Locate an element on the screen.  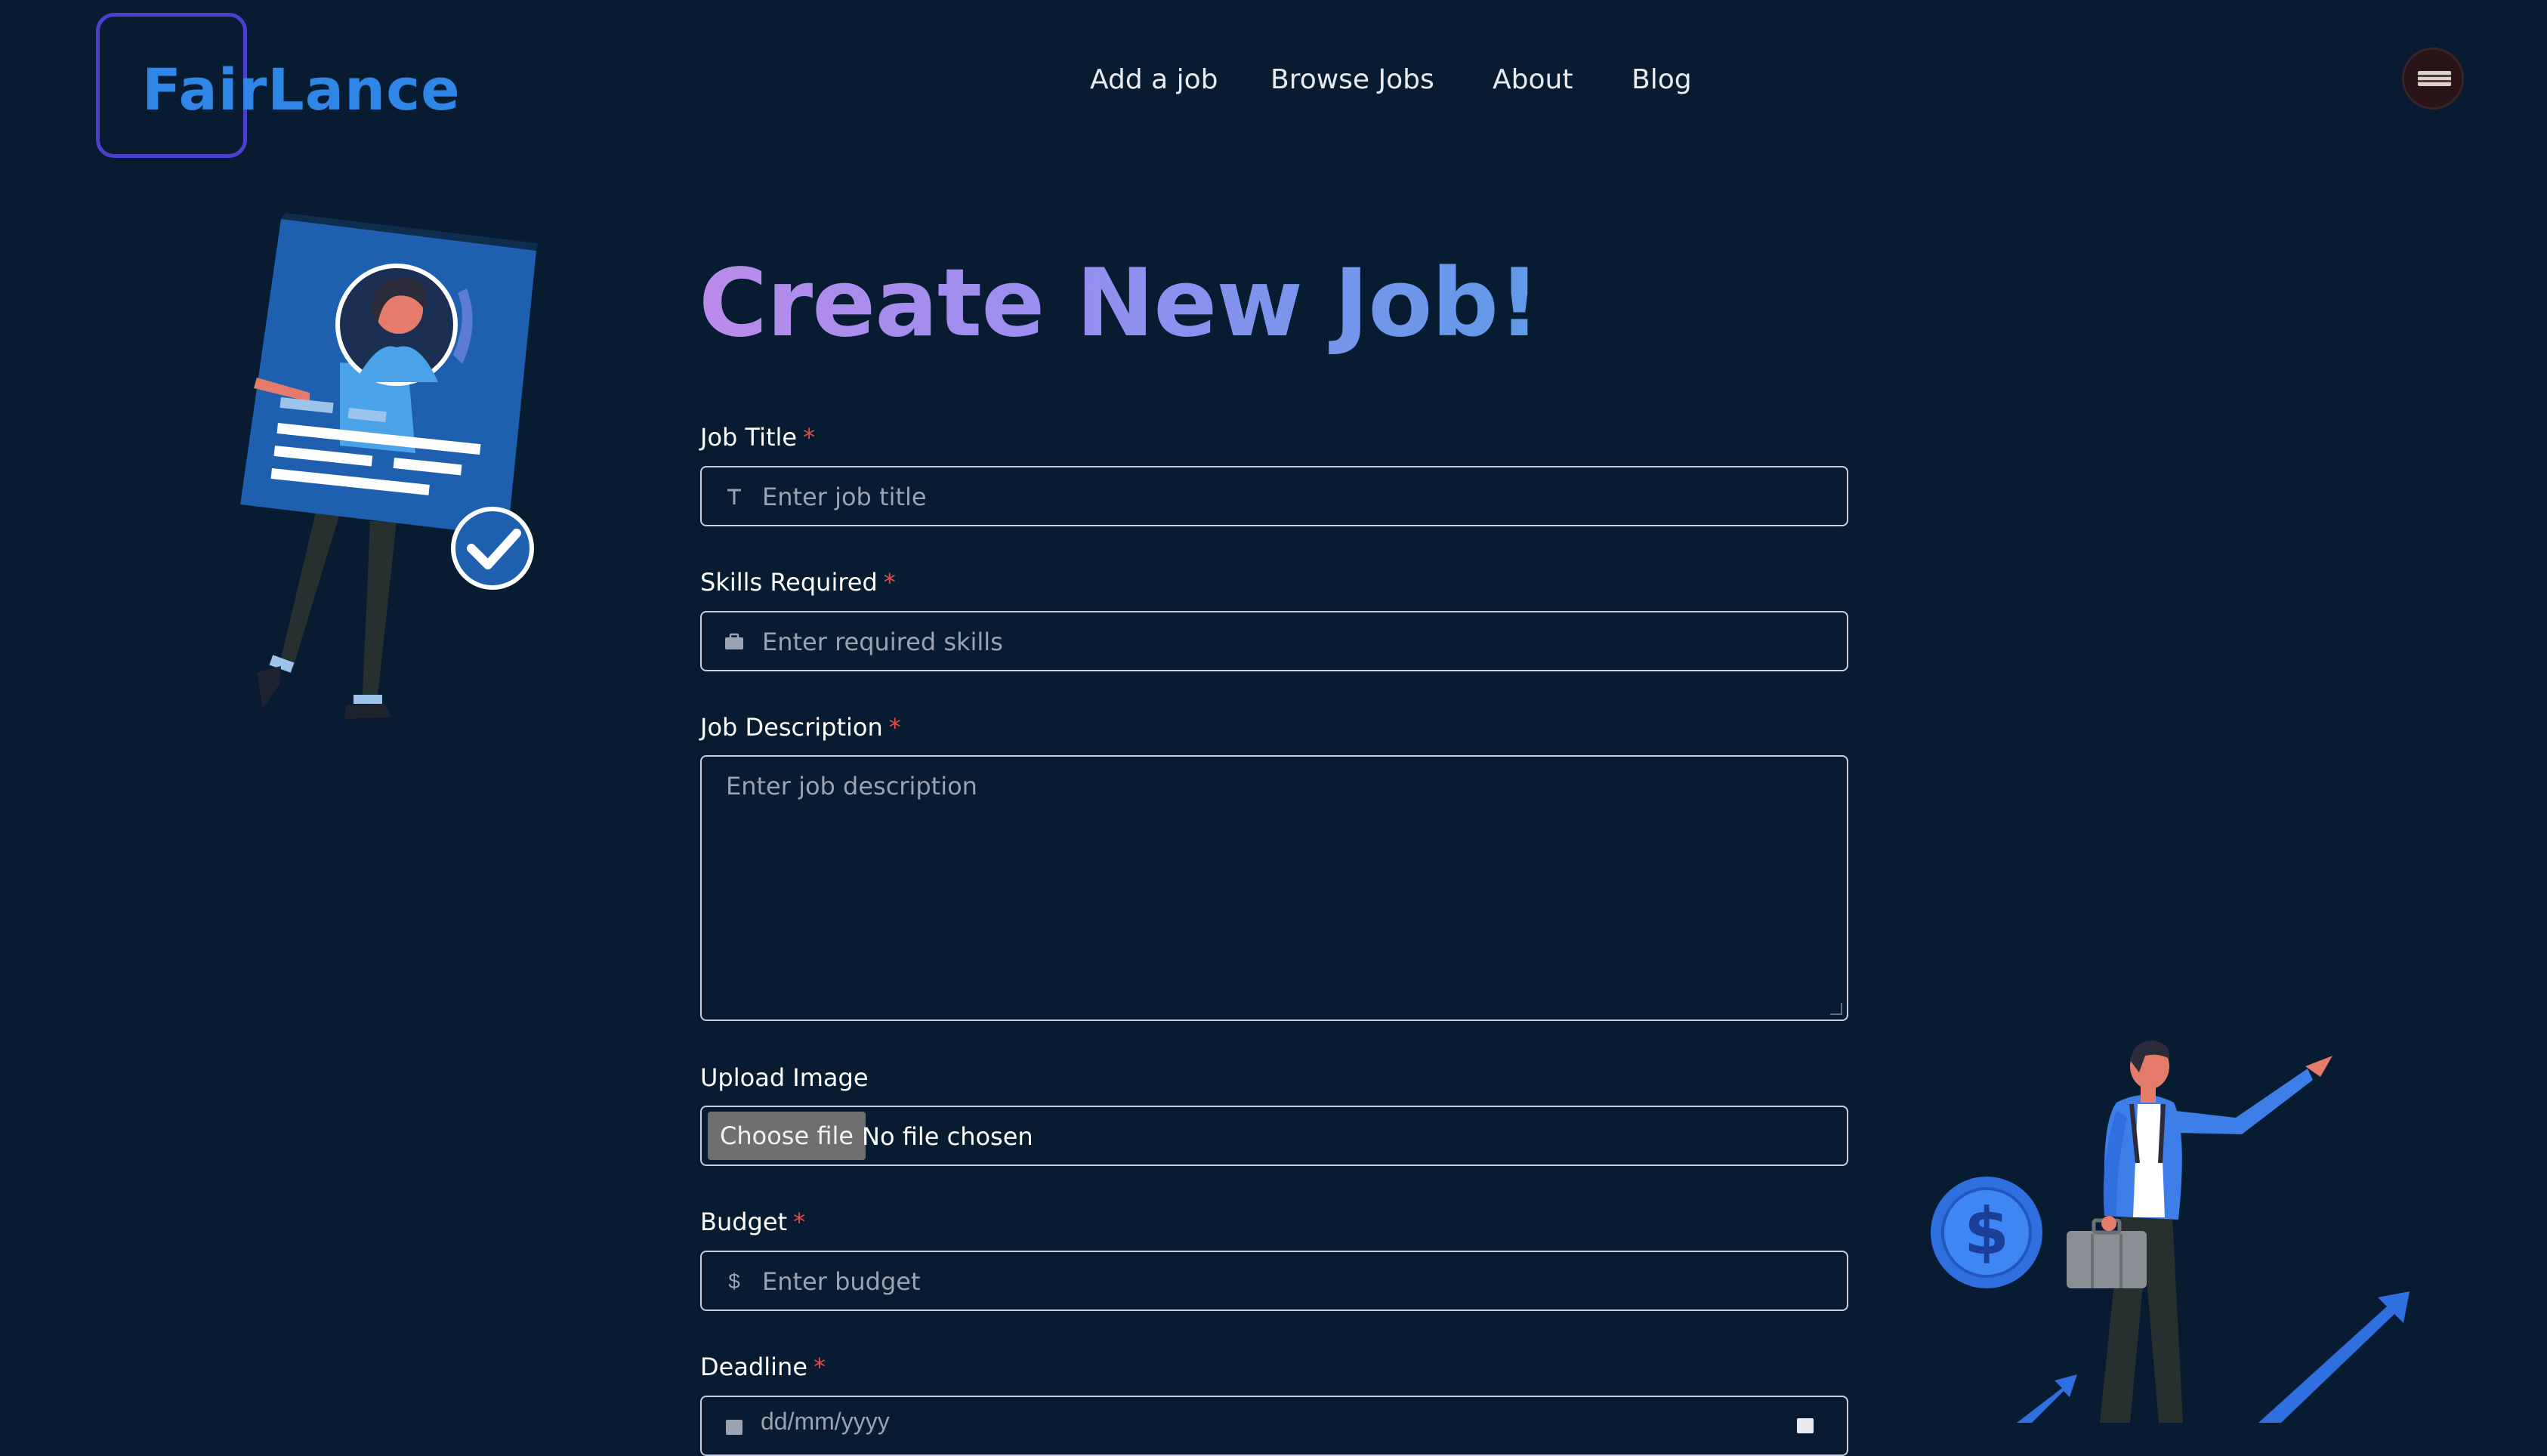
calendar-picker-icon is located at coordinates (1806, 1427).